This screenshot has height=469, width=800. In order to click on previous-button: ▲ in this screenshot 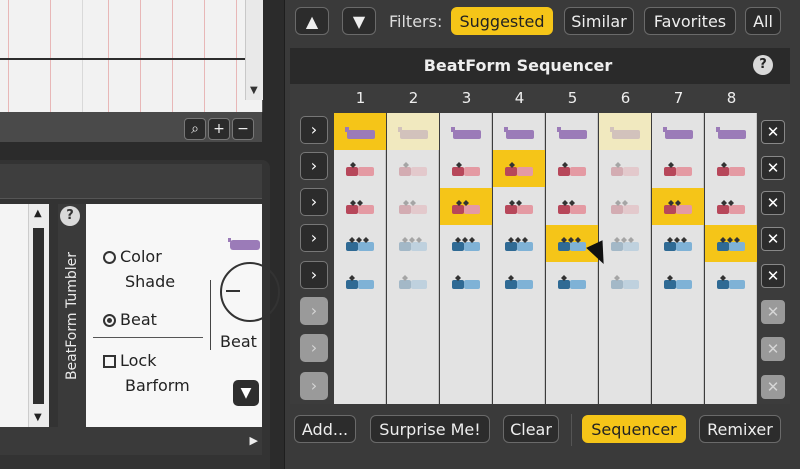, I will do `click(312, 21)`.